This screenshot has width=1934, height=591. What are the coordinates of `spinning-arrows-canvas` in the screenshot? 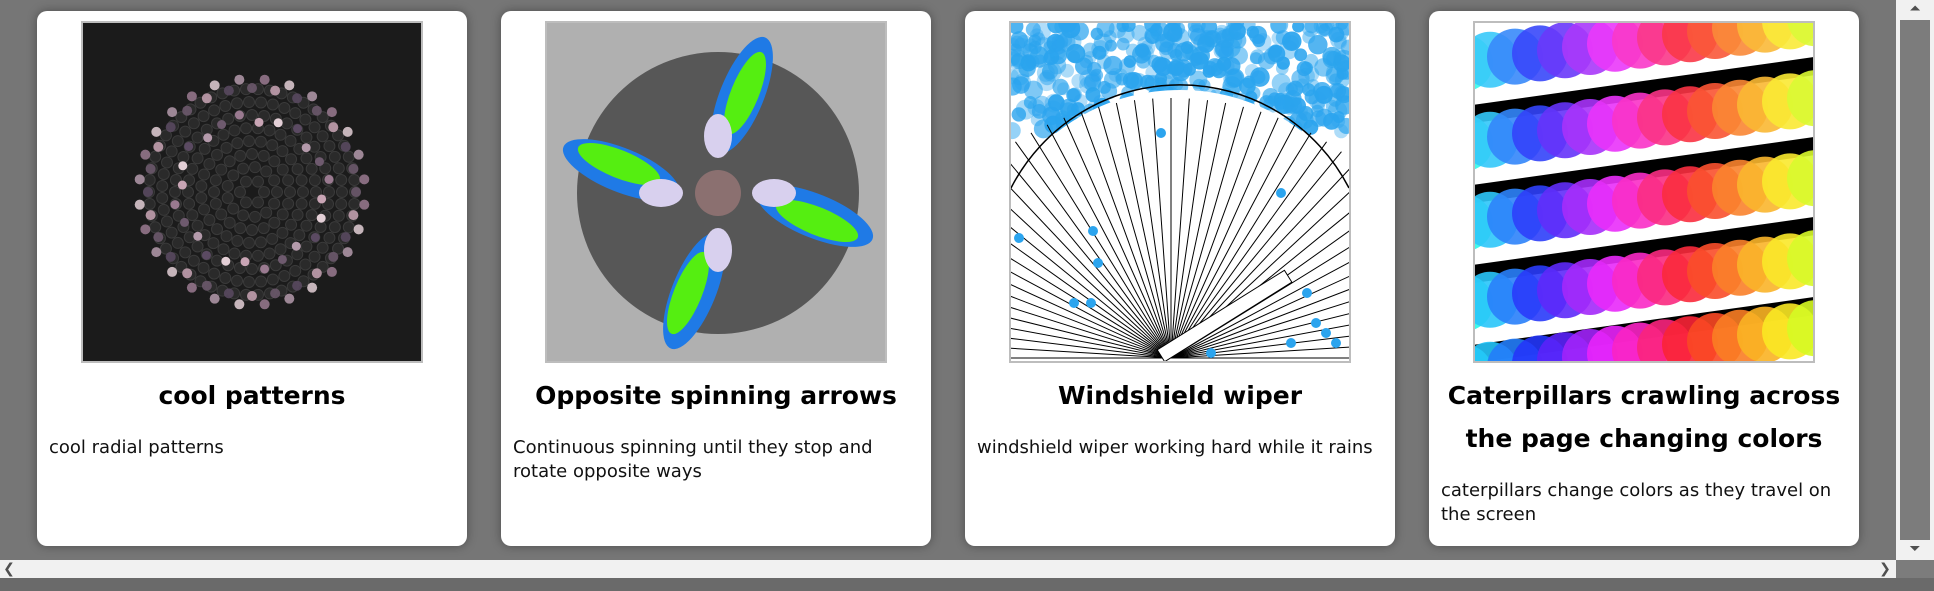 It's located at (718, 193).